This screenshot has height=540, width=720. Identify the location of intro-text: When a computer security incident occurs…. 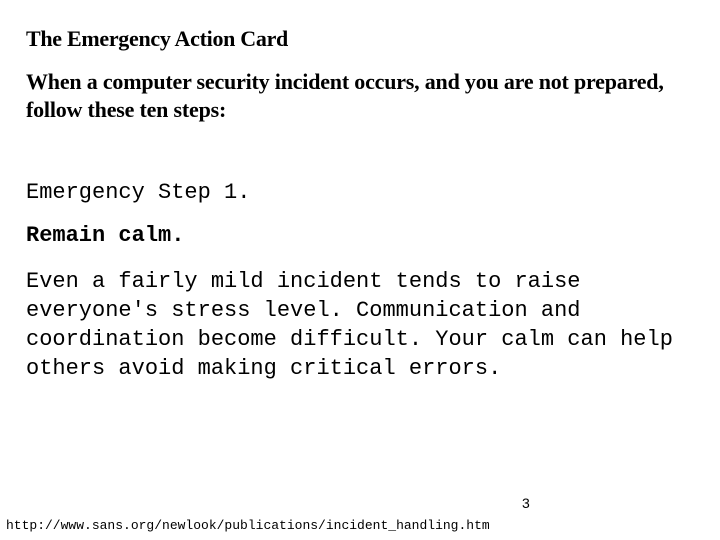
(345, 95).